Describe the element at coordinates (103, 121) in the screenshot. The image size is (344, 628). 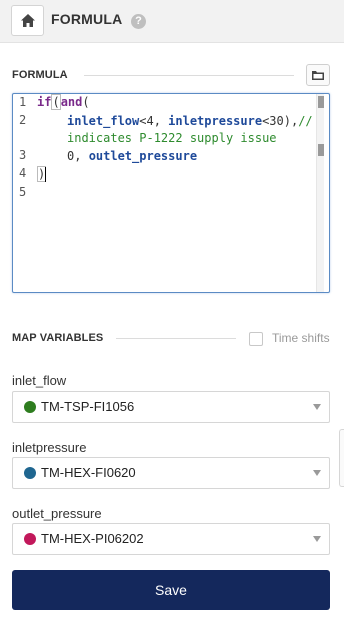
I see `variable-inlet-flow: inlet_flow` at that location.